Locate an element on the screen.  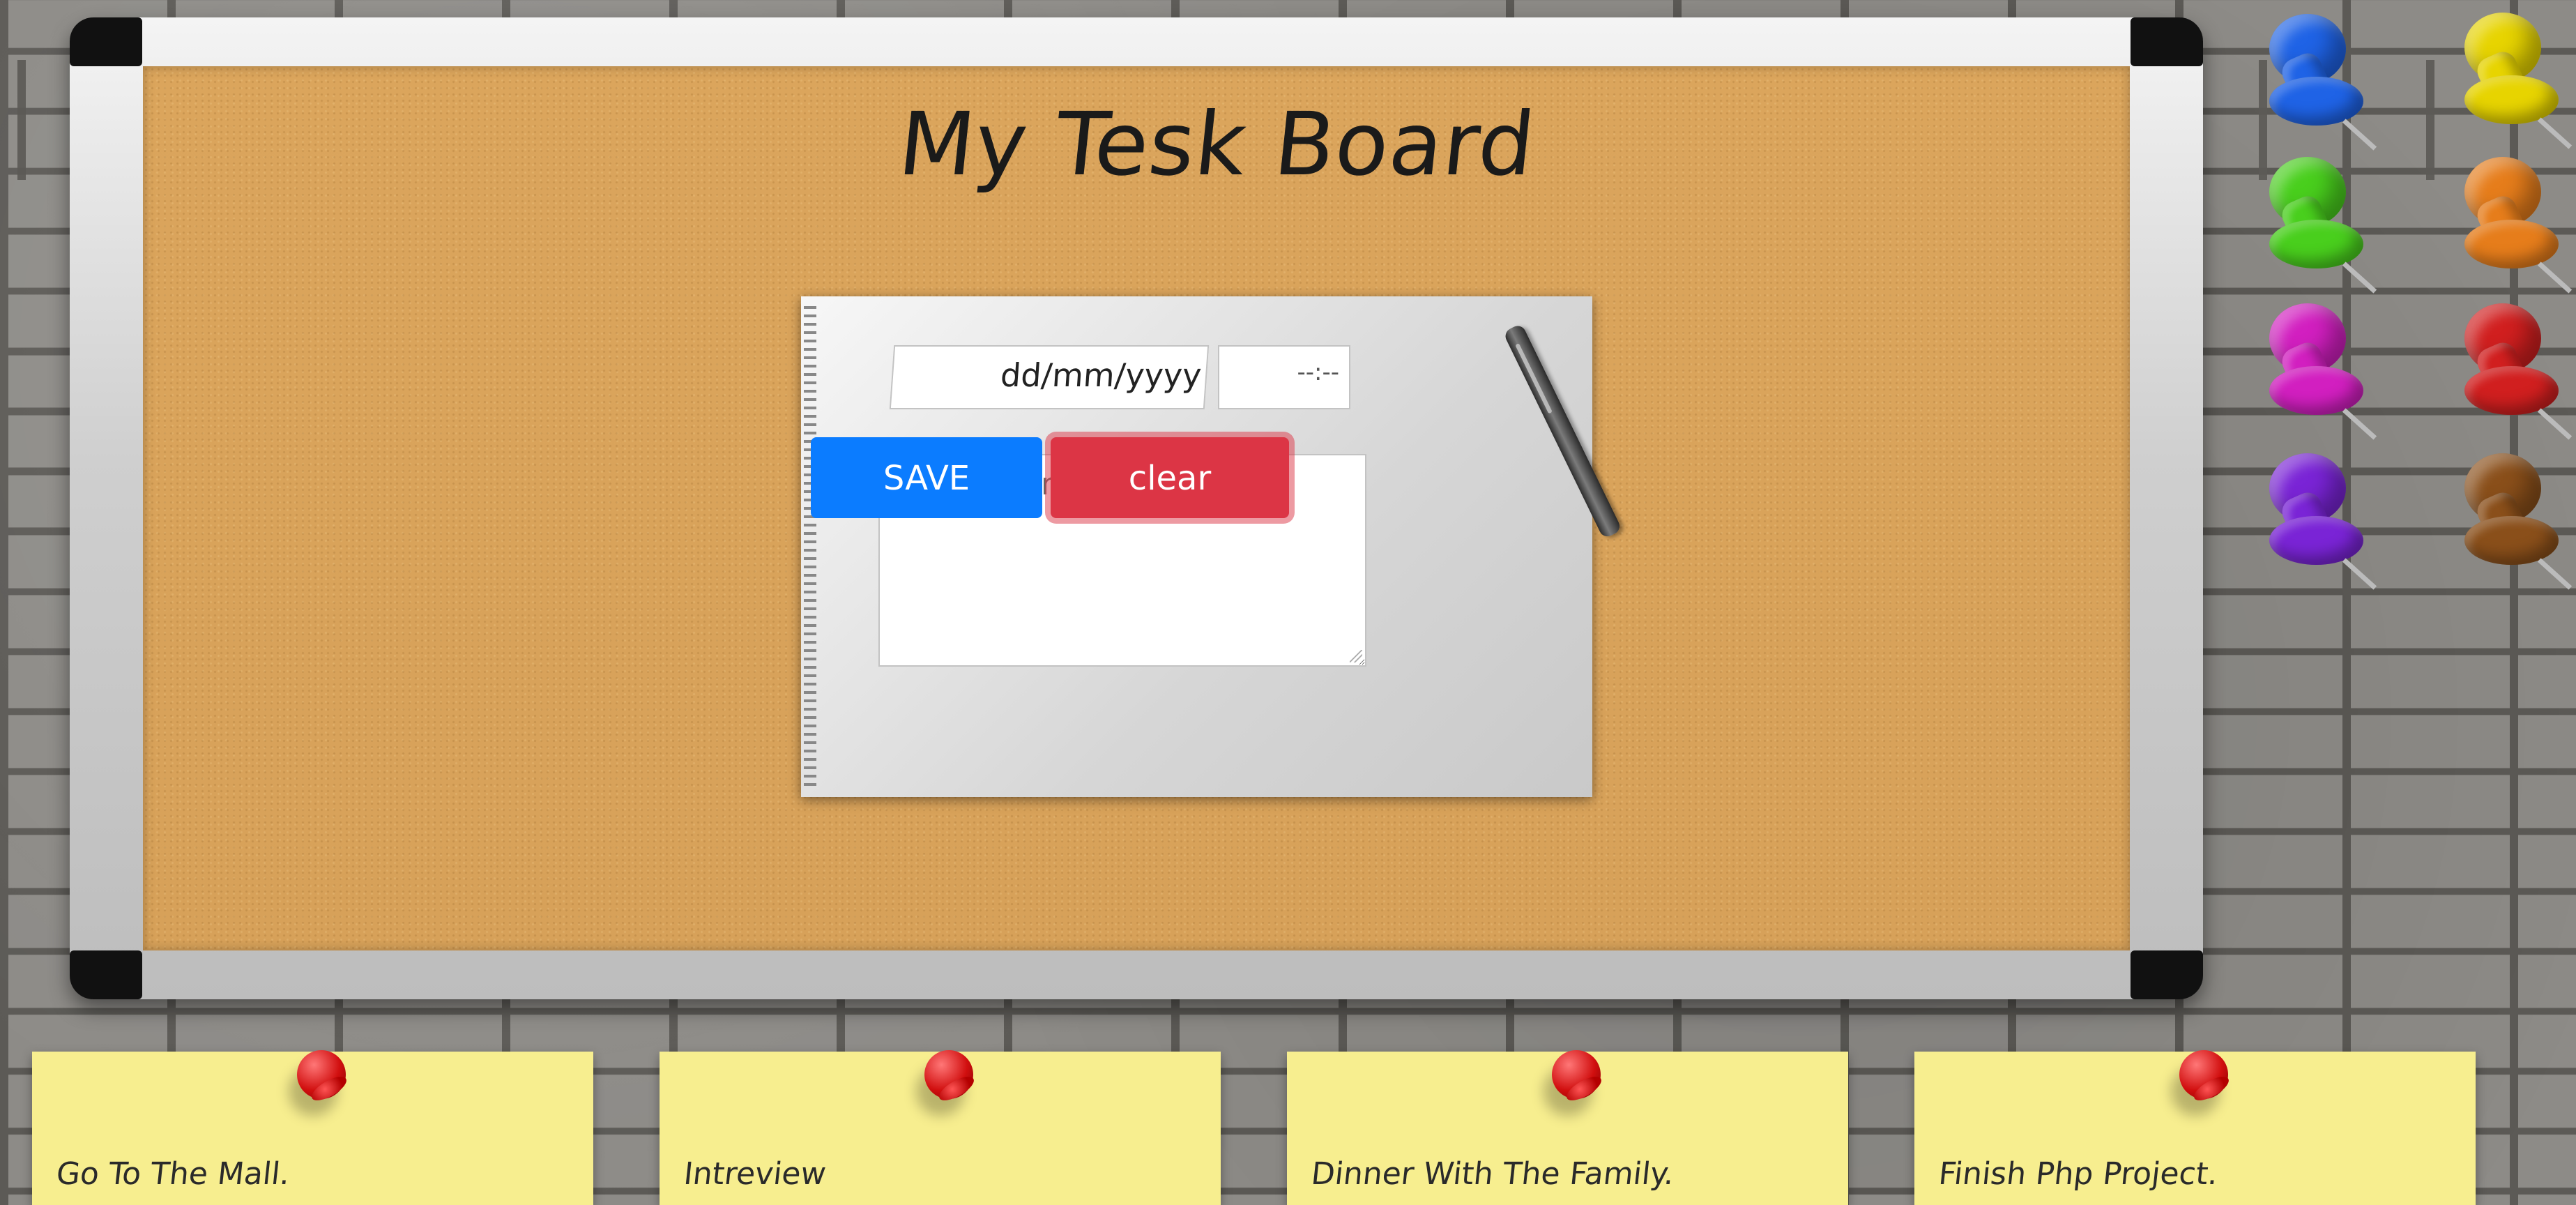
task-note-text: Finish Php Project. is located at coordinates (2079, 1174).